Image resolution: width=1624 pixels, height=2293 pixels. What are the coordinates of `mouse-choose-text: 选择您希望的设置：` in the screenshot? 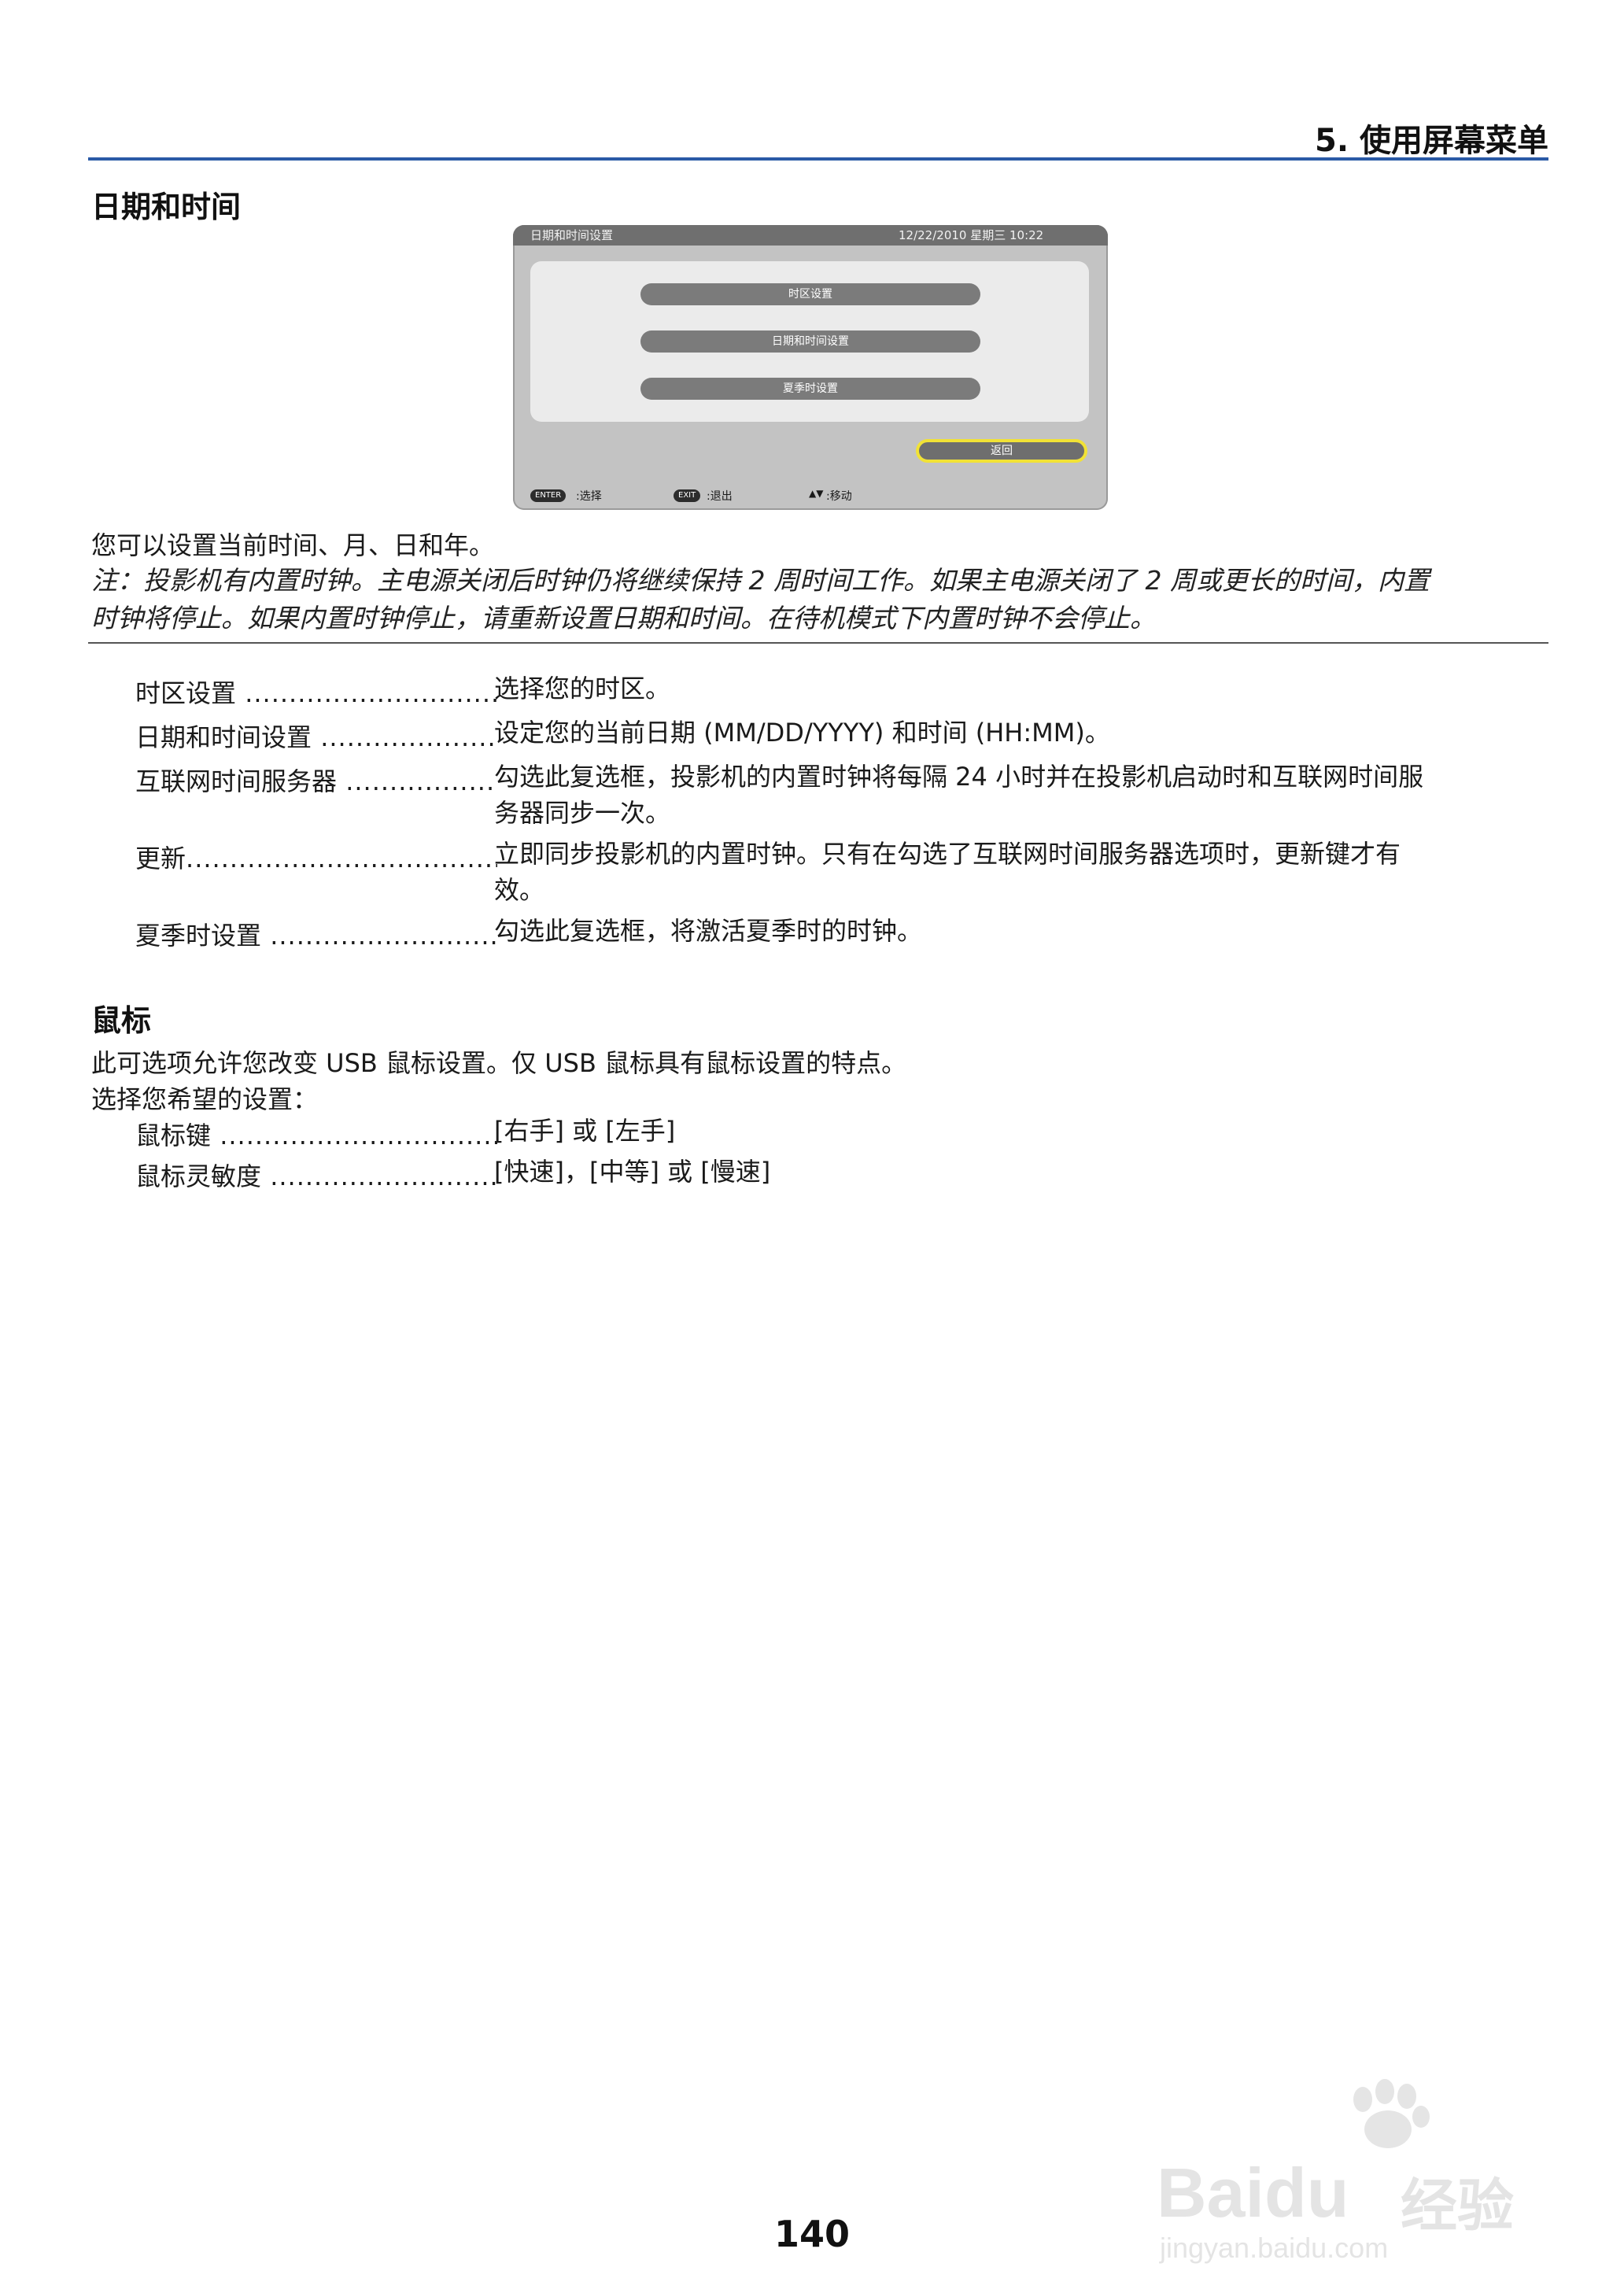 It's located at (205, 1099).